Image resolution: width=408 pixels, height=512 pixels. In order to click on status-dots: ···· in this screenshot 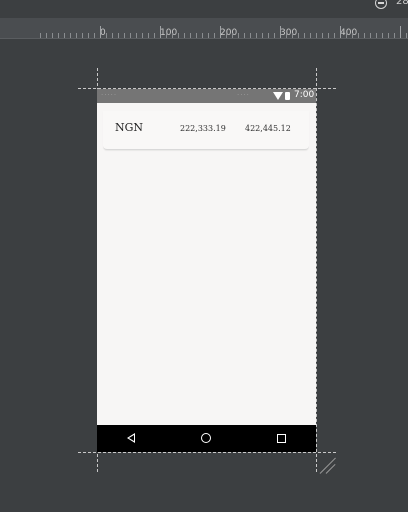, I will do `click(243, 95)`.